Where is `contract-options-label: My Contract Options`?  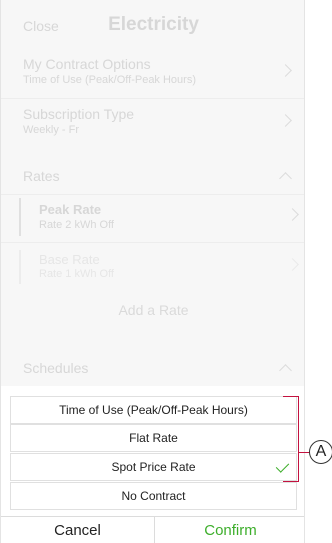
contract-options-label: My Contract Options is located at coordinates (87, 64).